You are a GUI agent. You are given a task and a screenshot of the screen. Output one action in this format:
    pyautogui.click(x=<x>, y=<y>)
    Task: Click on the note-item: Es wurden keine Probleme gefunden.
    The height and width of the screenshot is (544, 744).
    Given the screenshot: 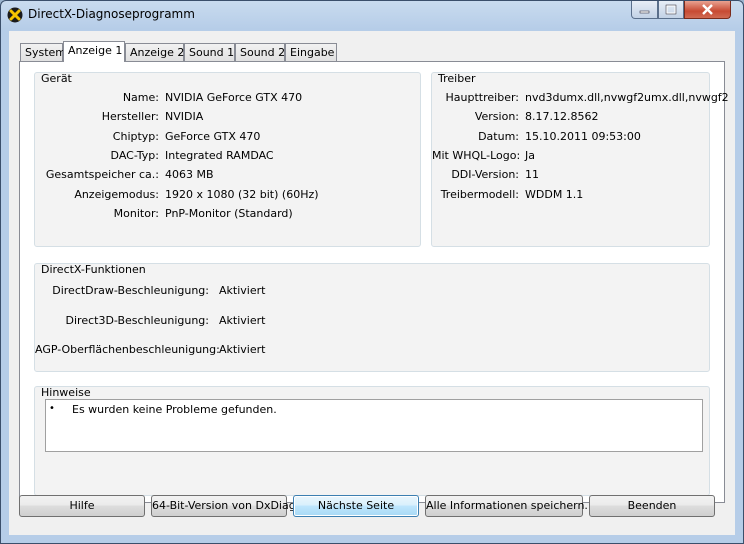 What is the action you would take?
    pyautogui.click(x=174, y=409)
    